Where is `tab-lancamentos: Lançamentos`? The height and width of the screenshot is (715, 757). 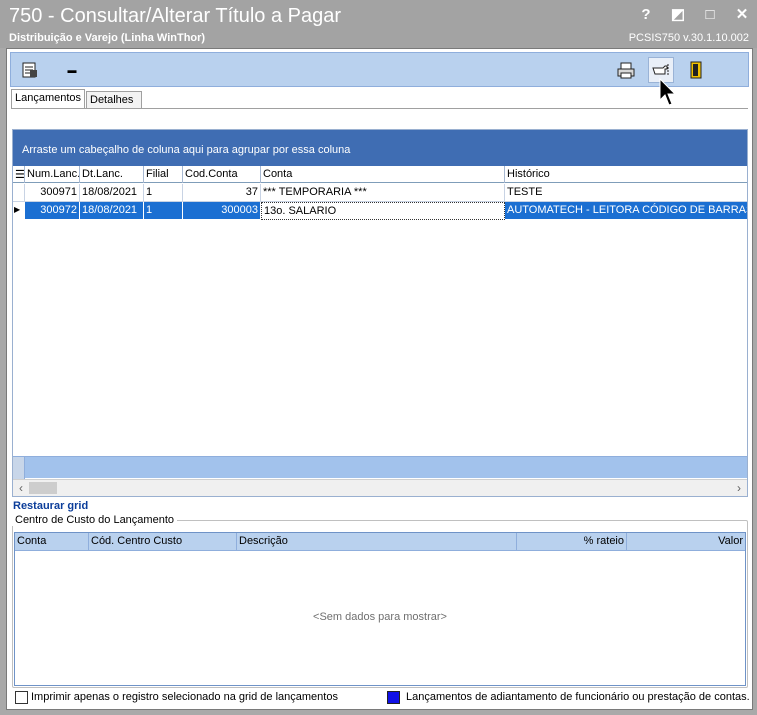 tab-lancamentos: Lançamentos is located at coordinates (48, 99).